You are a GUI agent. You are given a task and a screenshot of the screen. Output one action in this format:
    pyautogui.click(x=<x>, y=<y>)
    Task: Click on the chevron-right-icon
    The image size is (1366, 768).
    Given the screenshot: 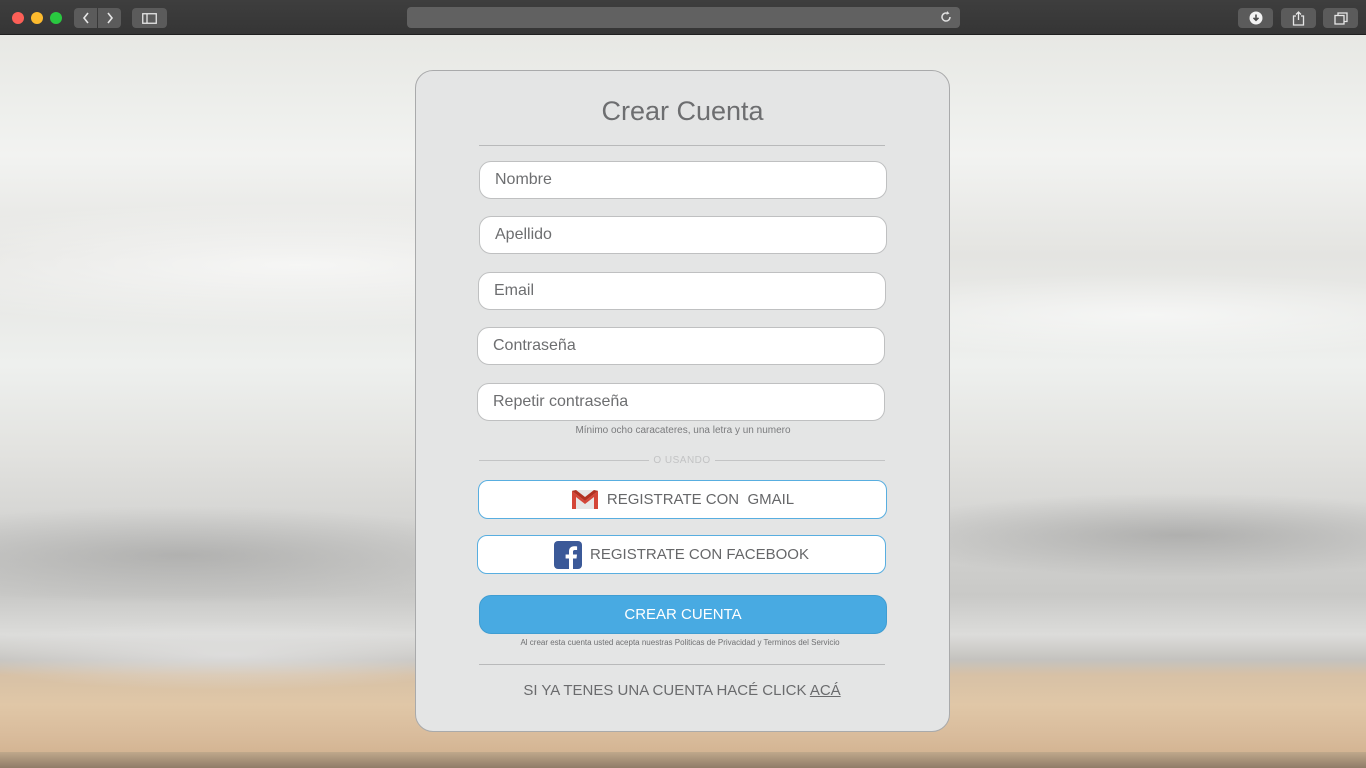 What is the action you would take?
    pyautogui.click(x=109, y=18)
    